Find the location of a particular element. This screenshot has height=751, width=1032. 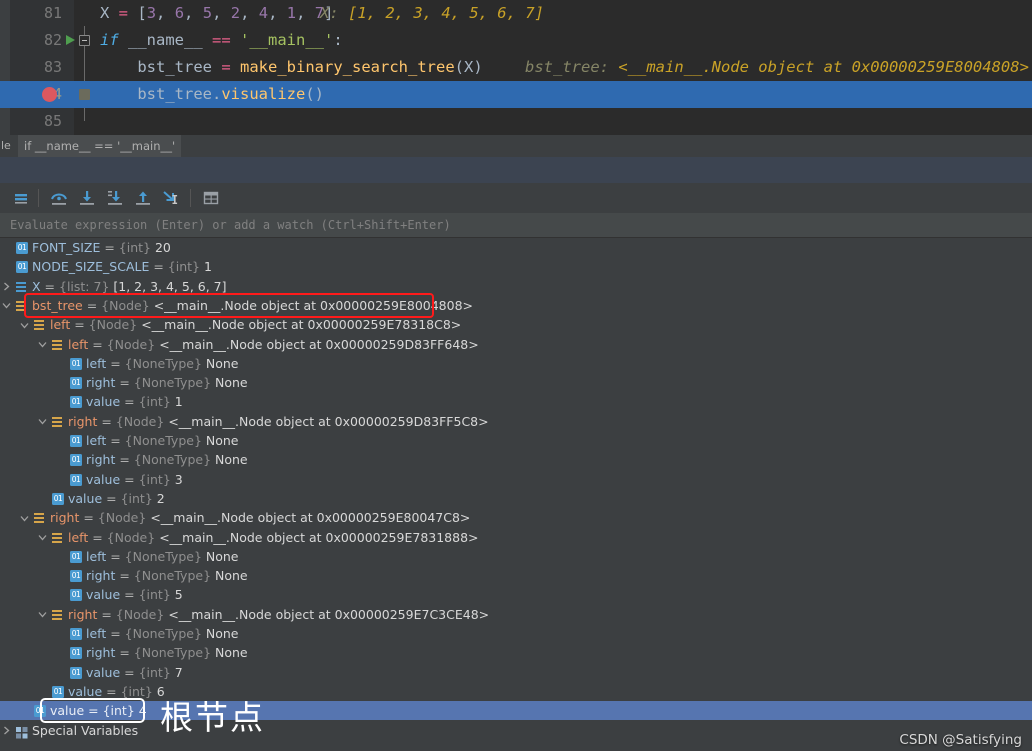

variable-type: {Node} is located at coordinates (142, 614).